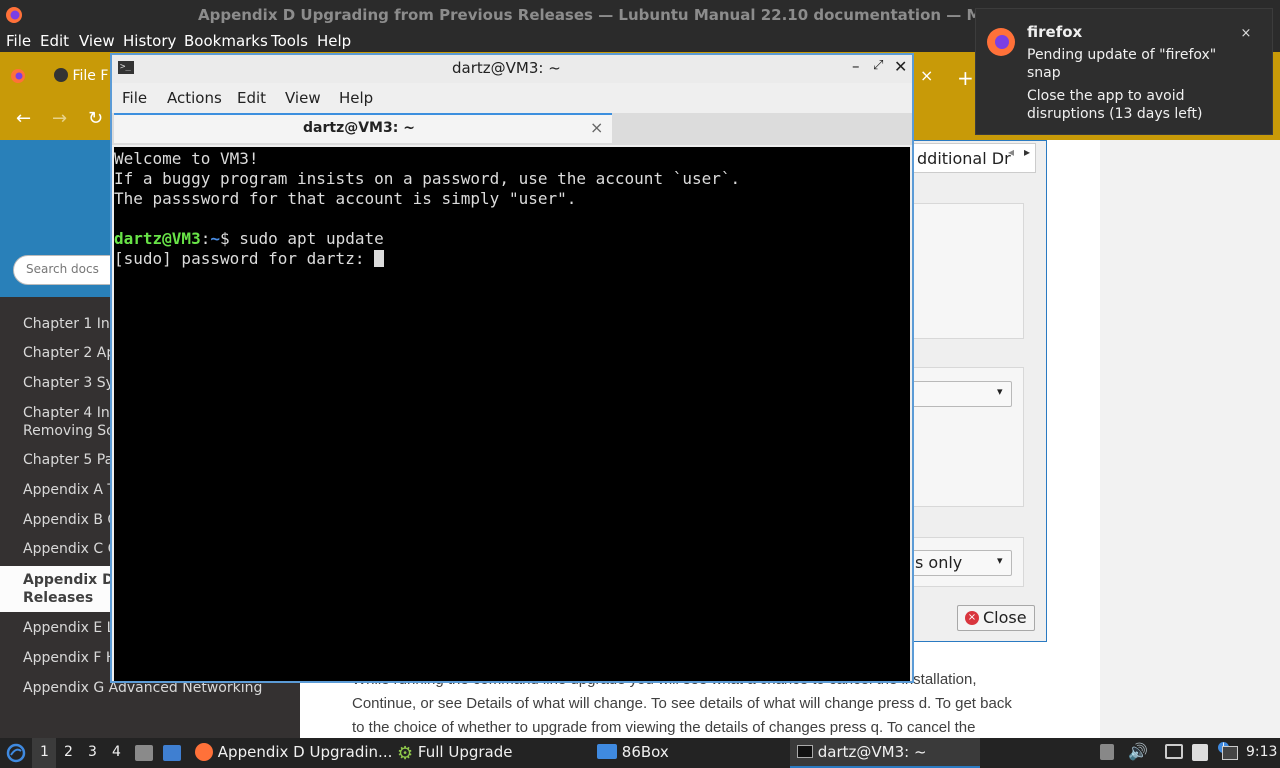 This screenshot has width=1280, height=768. I want to click on dialog-close-button: × Close, so click(996, 618).